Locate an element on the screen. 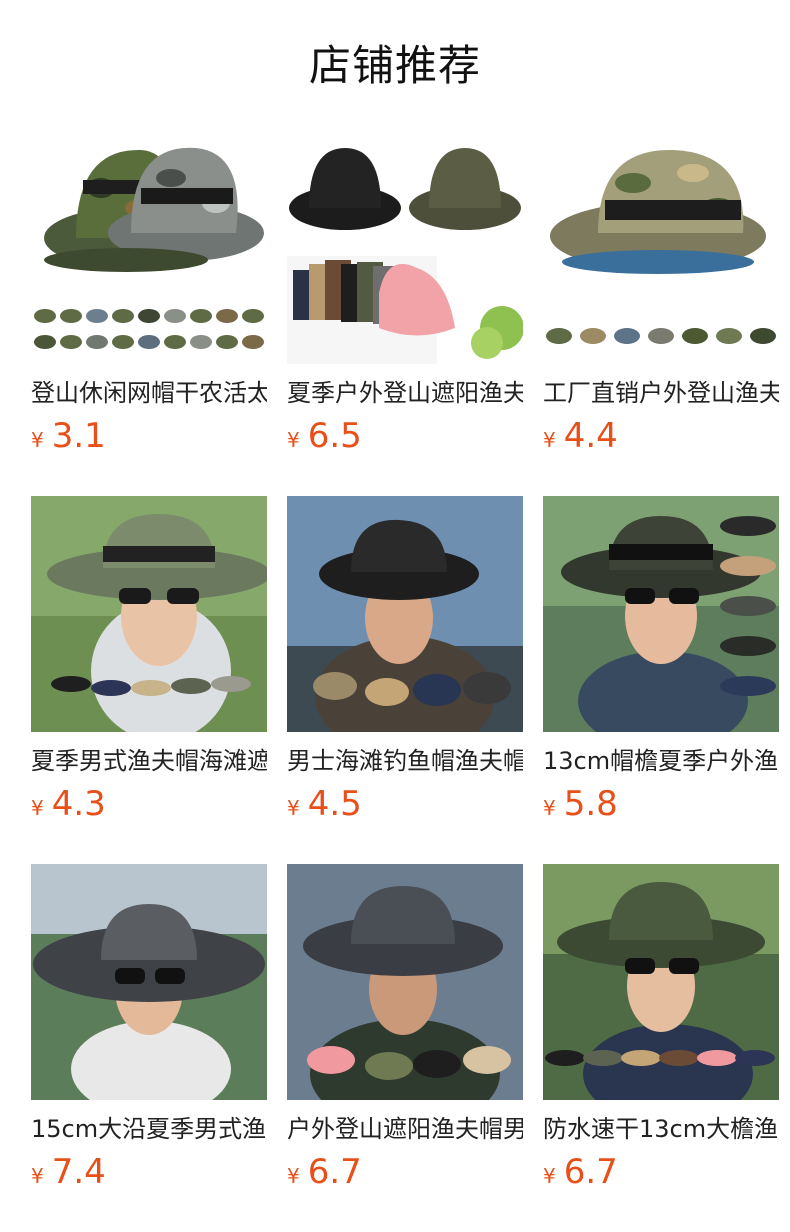 The width and height of the screenshot is (790, 1232). product-price: ¥4.4 is located at coordinates (580, 439).